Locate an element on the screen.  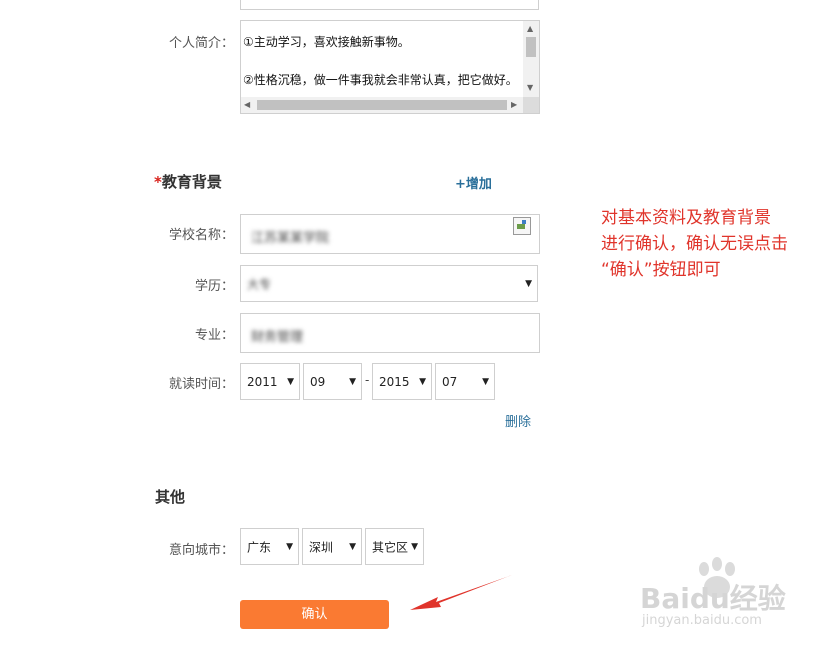
broken-image-icon is located at coordinates (522, 226).